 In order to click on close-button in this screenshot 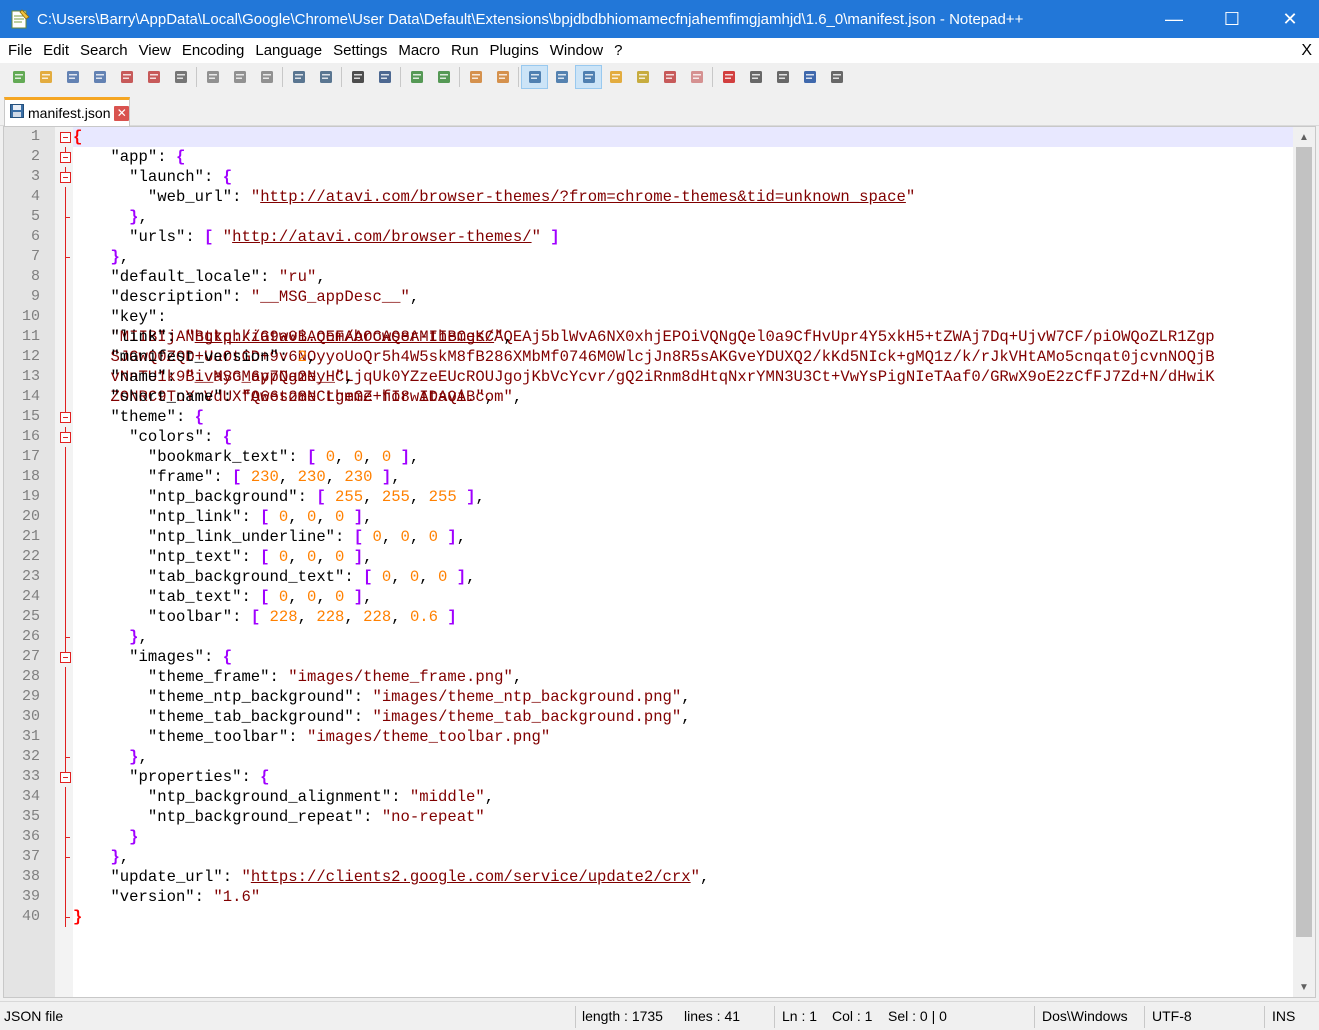, I will do `click(126, 77)`.